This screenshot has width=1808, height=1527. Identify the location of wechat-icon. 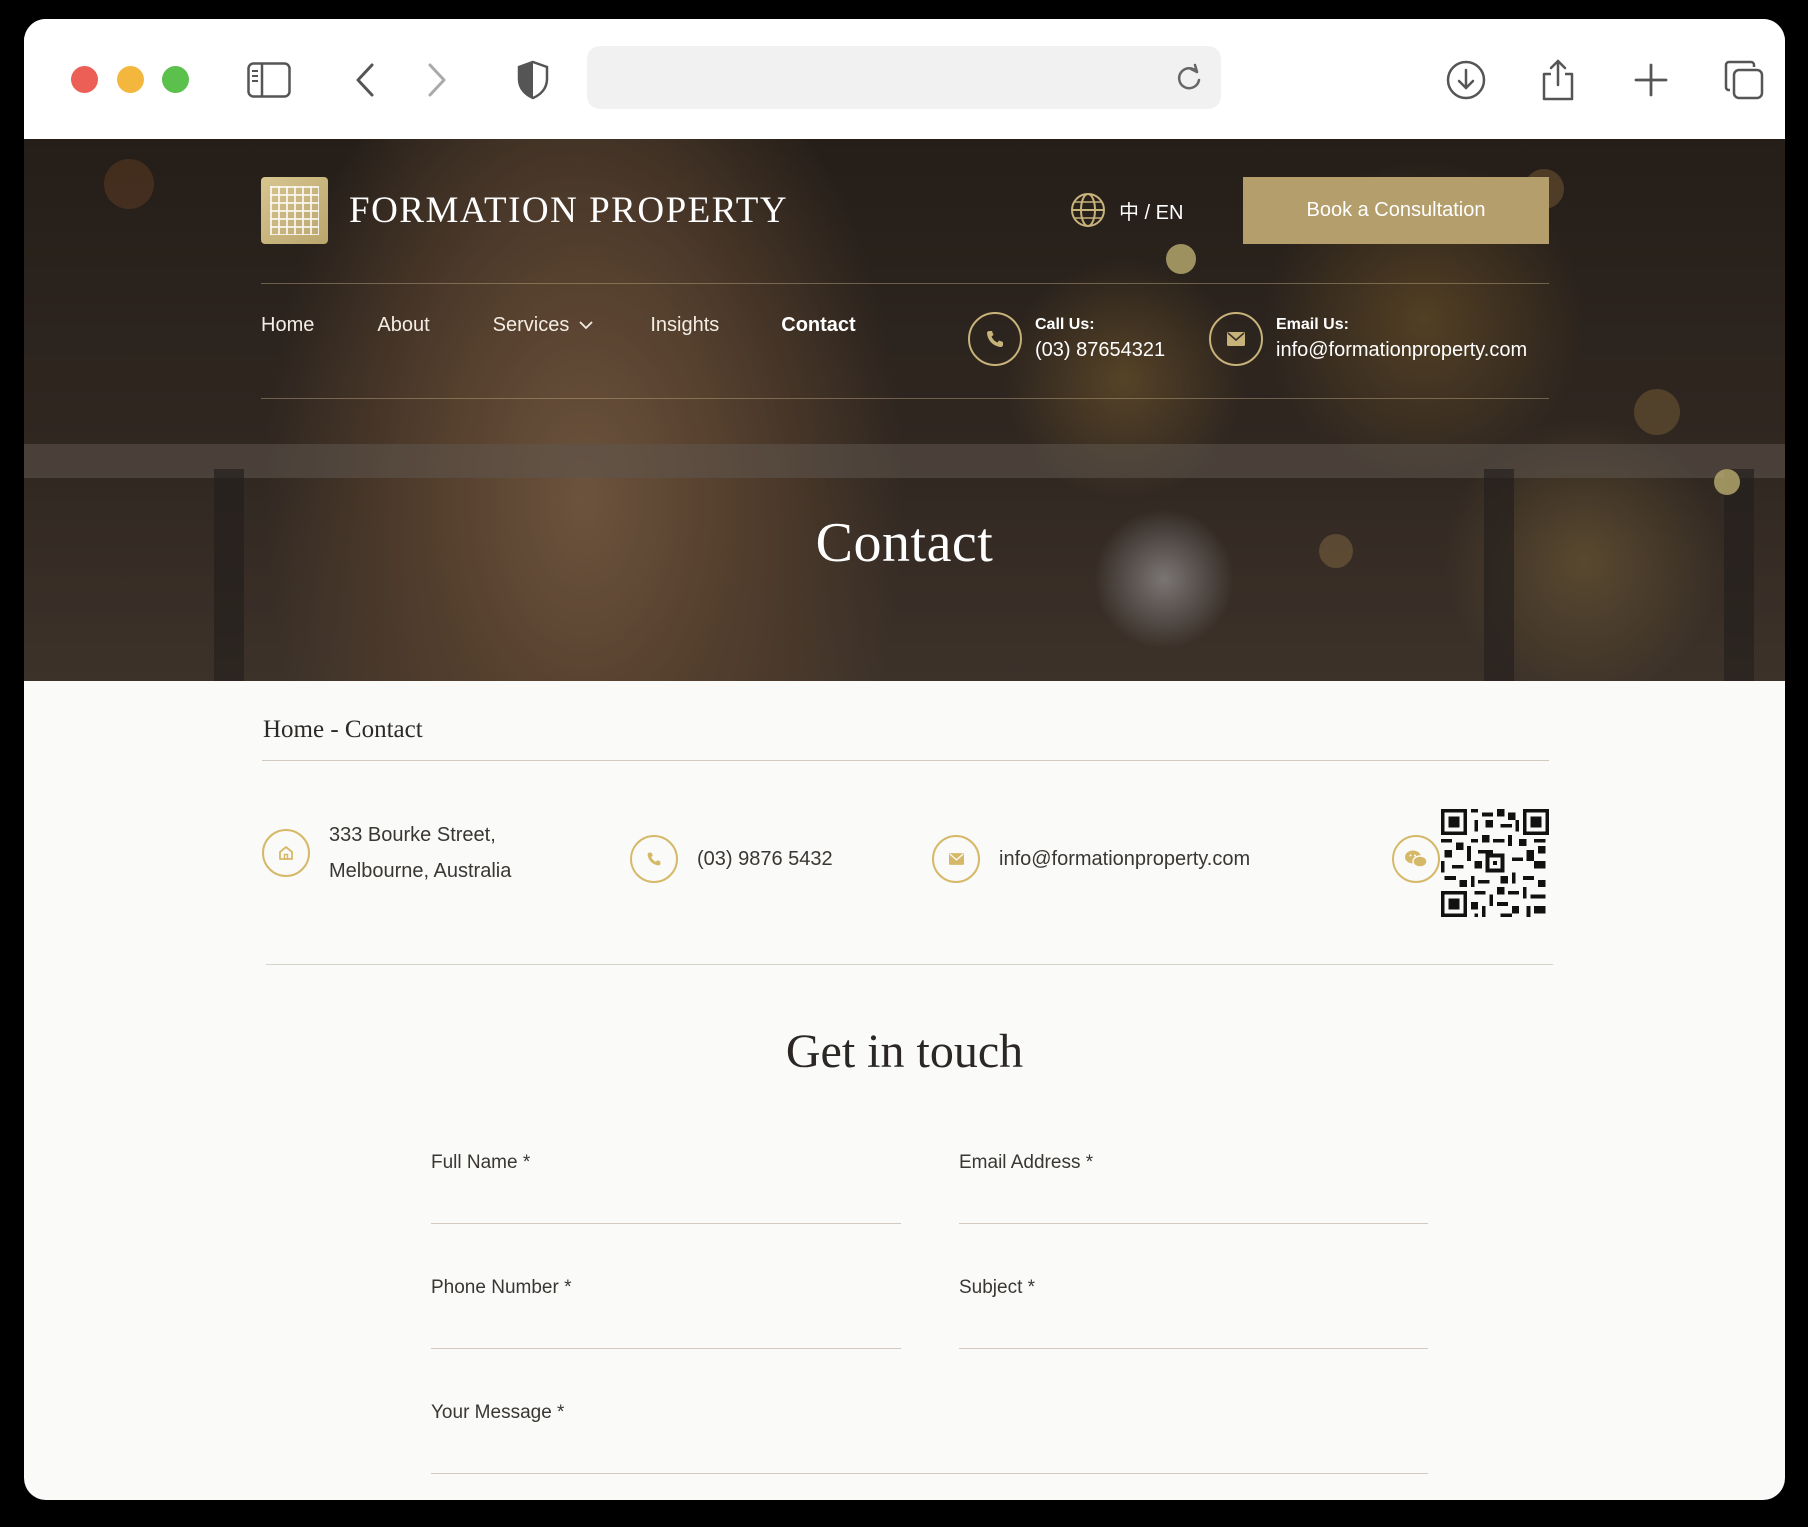
(1416, 859).